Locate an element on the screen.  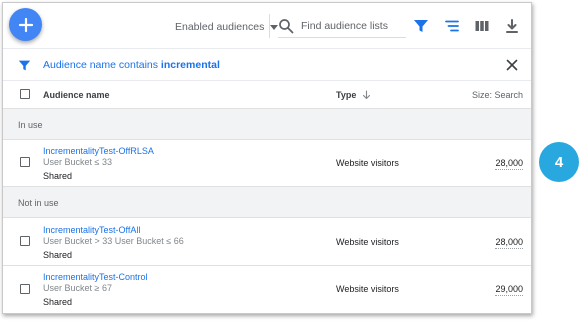
column-header-size: Size: Search is located at coordinates (497, 95).